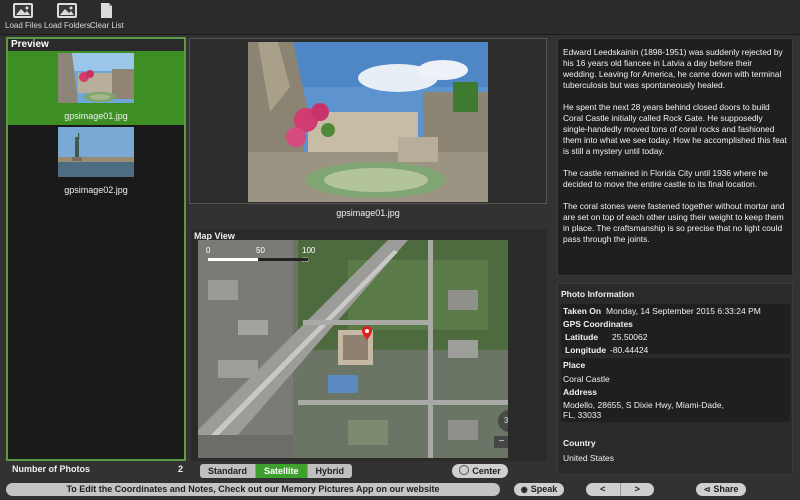  I want to click on place-label: Place, so click(574, 365).